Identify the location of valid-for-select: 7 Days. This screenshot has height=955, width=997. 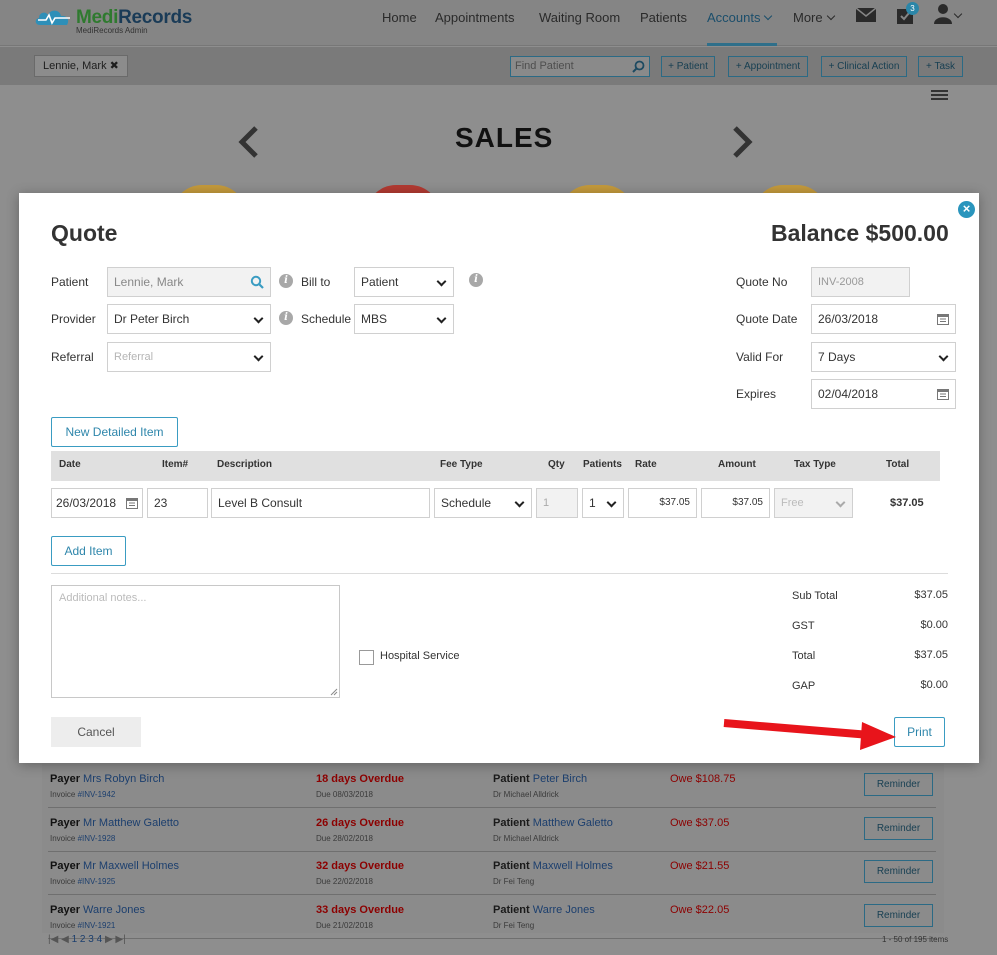
(883, 357).